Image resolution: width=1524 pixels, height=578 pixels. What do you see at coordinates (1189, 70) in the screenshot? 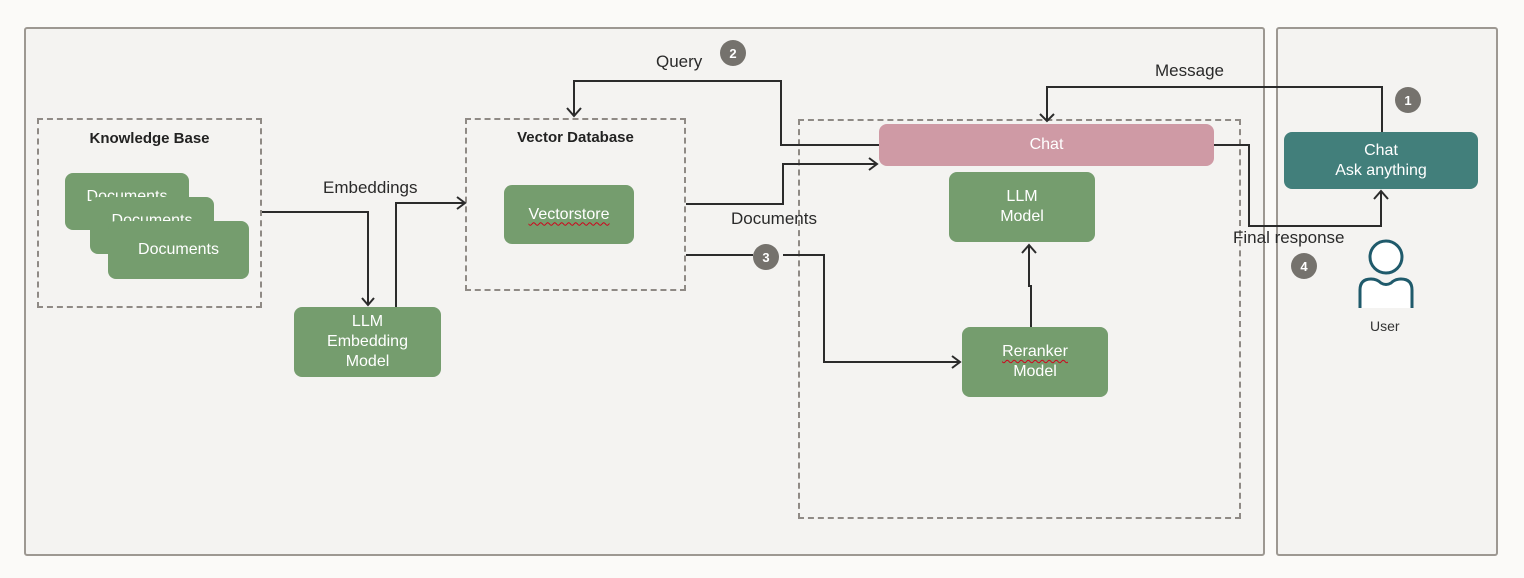
I see `message-label: Message` at bounding box center [1189, 70].